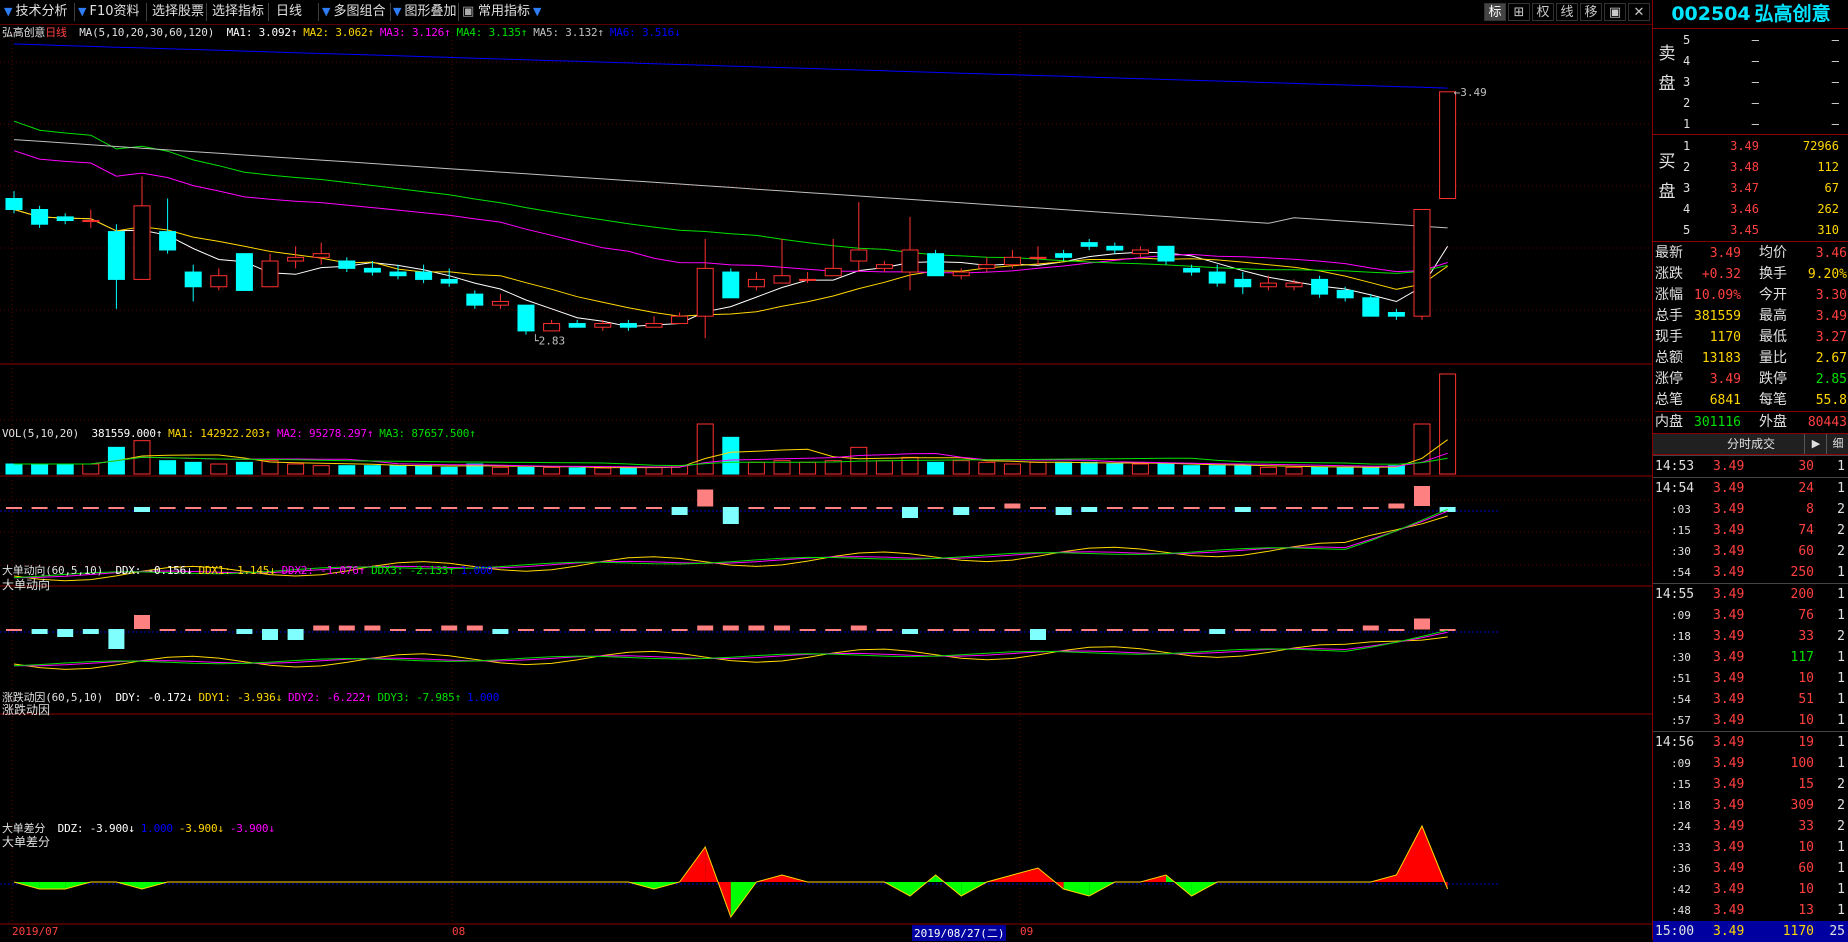 The image size is (1848, 942). What do you see at coordinates (1687, 230) in the screenshot?
I see `buy-level: 5` at bounding box center [1687, 230].